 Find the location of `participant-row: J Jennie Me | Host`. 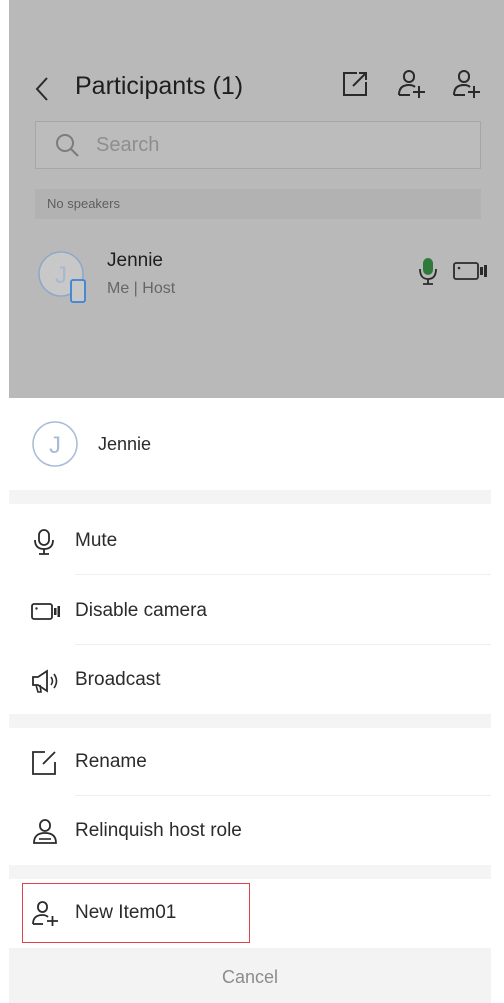

participant-row: J Jennie Me | Host is located at coordinates (256, 275).